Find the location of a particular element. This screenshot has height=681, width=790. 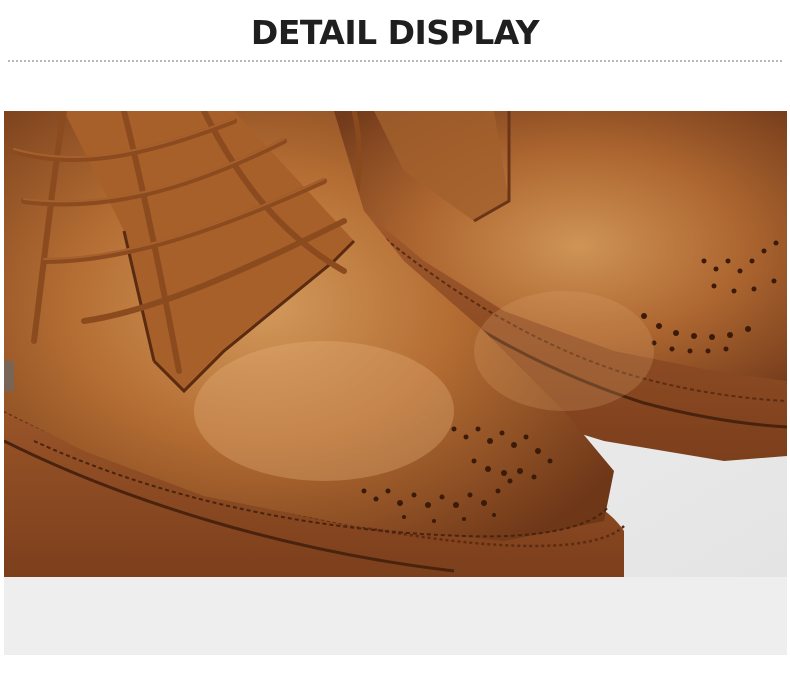

caption-band is located at coordinates (395, 616).